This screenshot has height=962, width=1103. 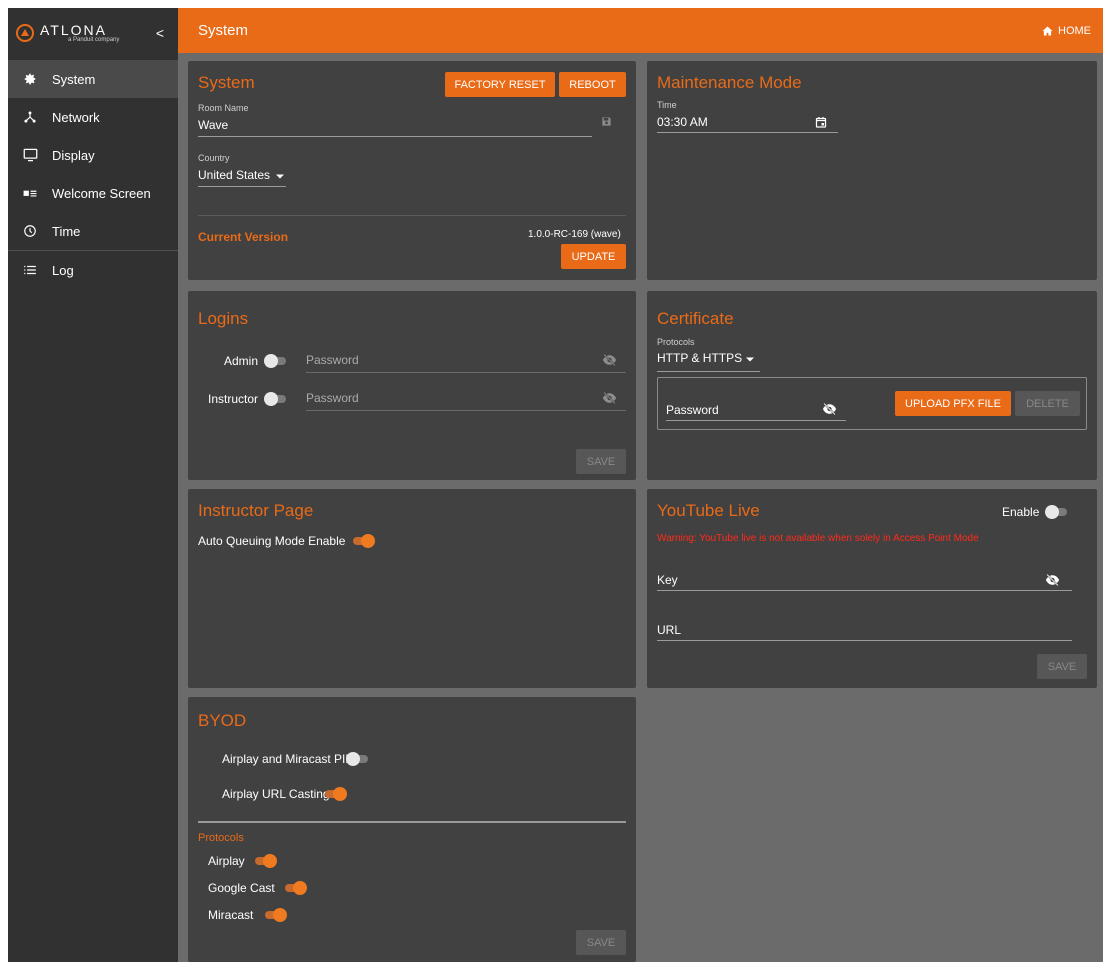 I want to click on sidebar-item-label: Display, so click(x=73, y=155).